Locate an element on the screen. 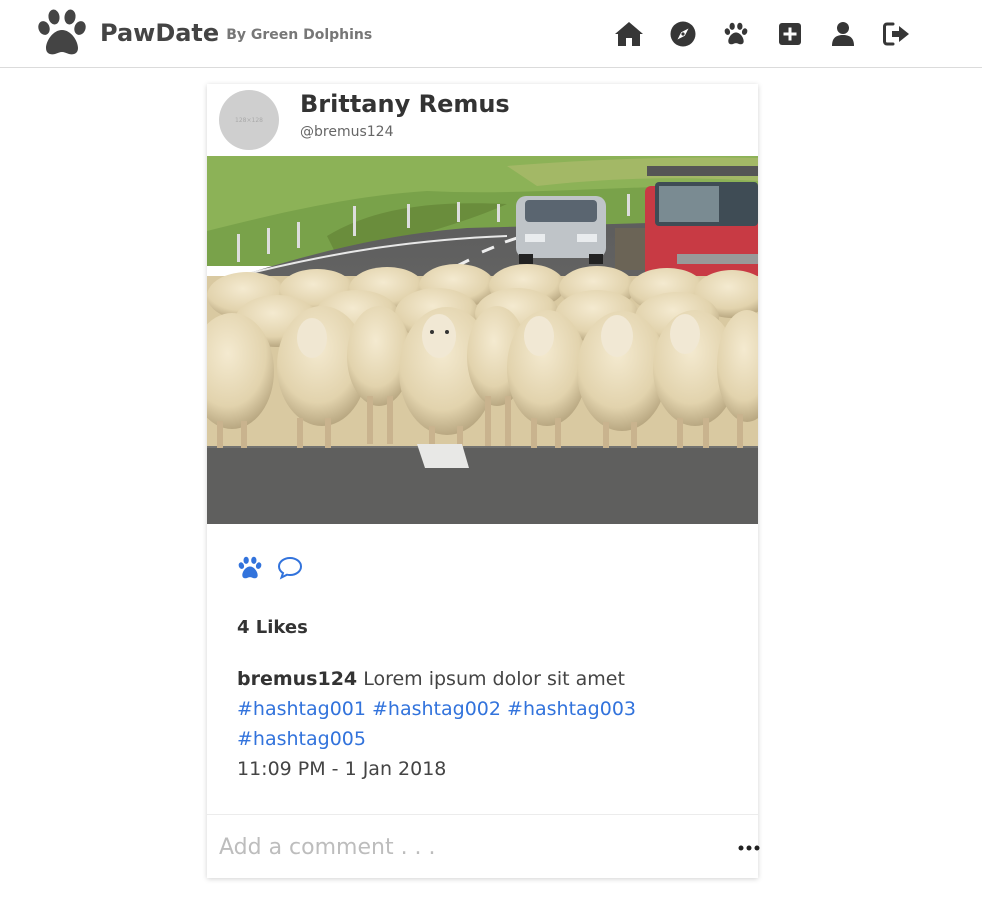 The width and height of the screenshot is (982, 901). comment-icon is located at coordinates (290, 568).